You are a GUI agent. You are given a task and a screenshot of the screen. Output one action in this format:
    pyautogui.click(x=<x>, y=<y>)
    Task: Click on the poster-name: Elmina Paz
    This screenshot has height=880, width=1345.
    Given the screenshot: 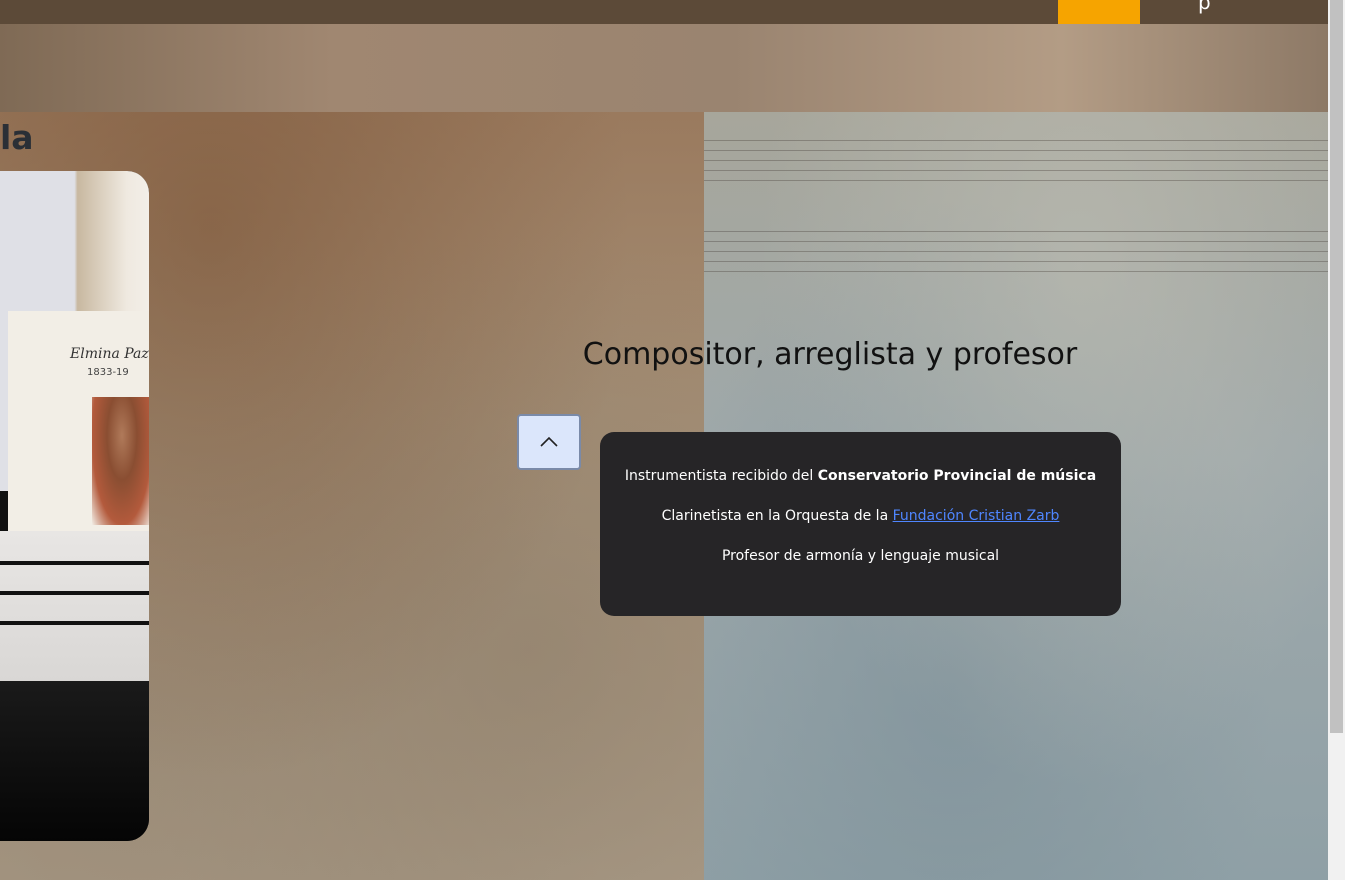 What is the action you would take?
    pyautogui.click(x=109, y=354)
    